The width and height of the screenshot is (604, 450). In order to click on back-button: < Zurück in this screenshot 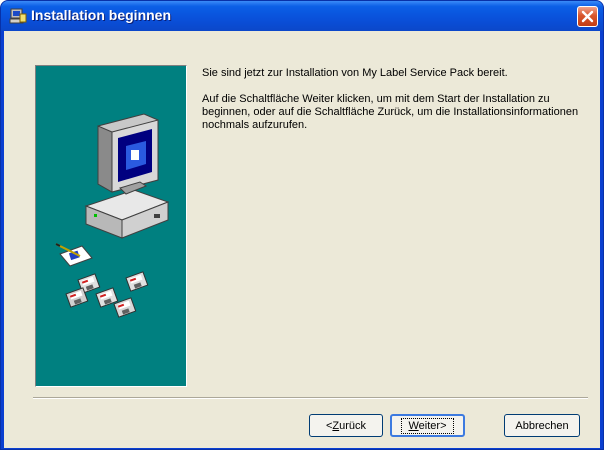, I will do `click(346, 425)`.